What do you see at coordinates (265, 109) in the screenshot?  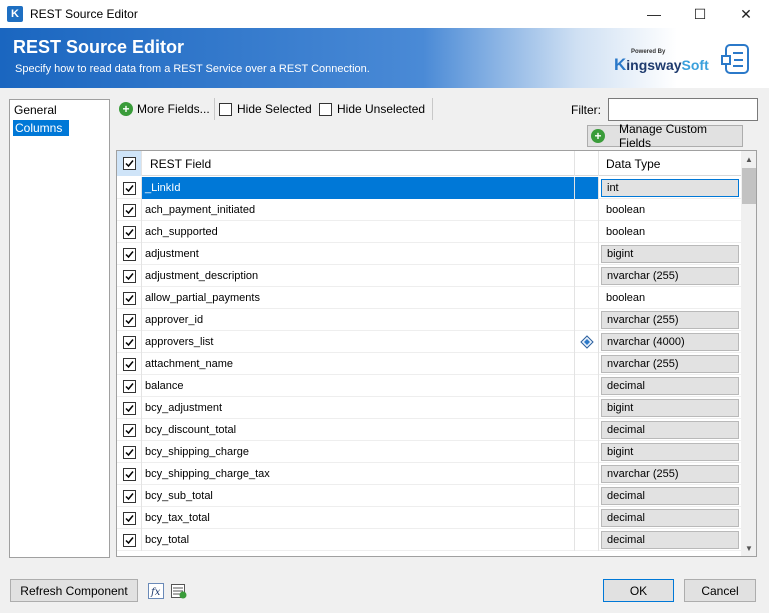 I see `hide-selected-toggle: Hide Selected` at bounding box center [265, 109].